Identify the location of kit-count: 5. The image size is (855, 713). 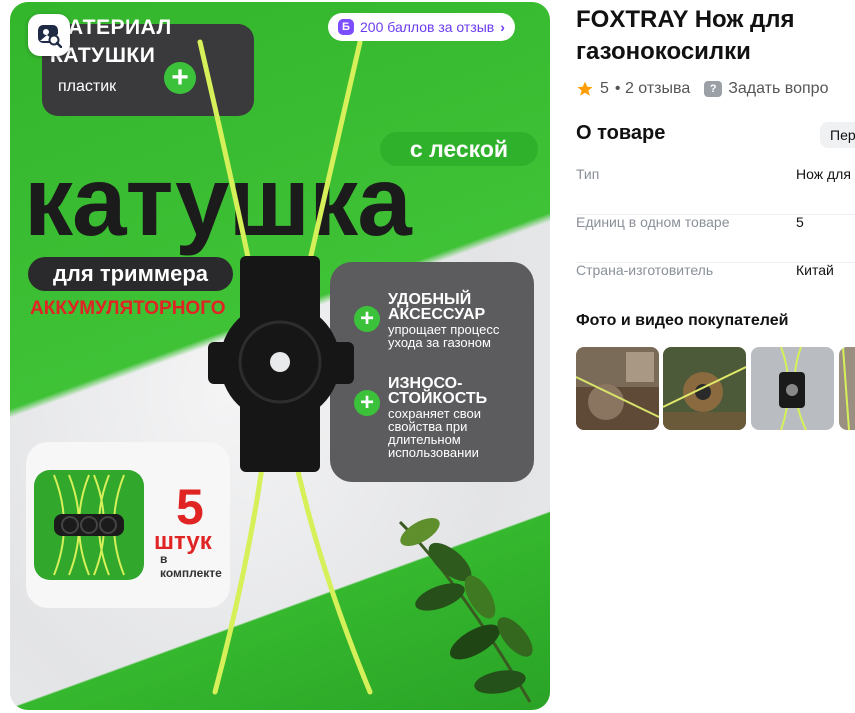
(190, 507).